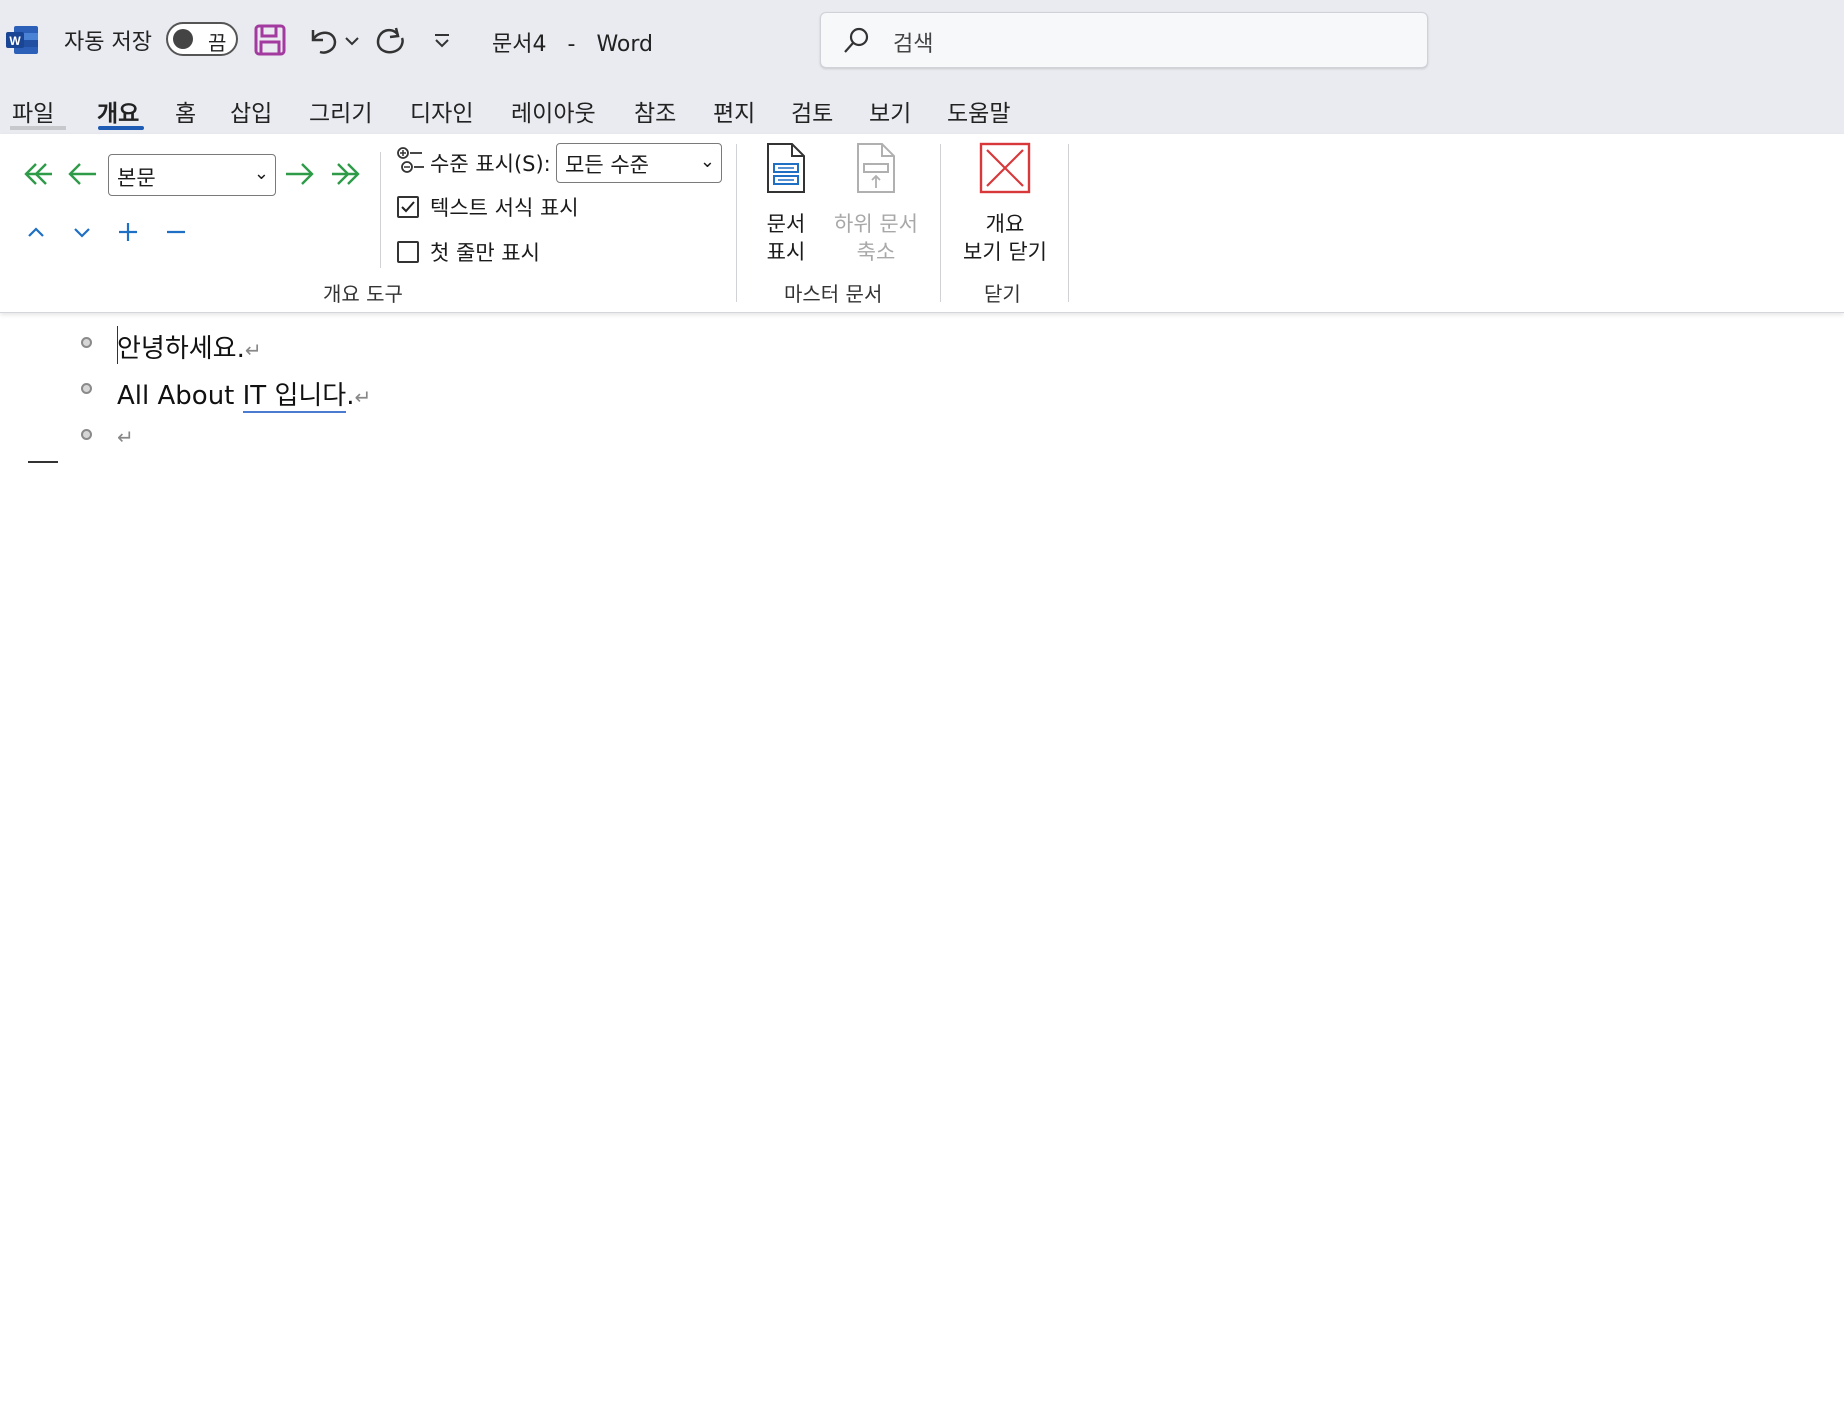  I want to click on close-outline-label-line1: 개요, so click(1005, 224).